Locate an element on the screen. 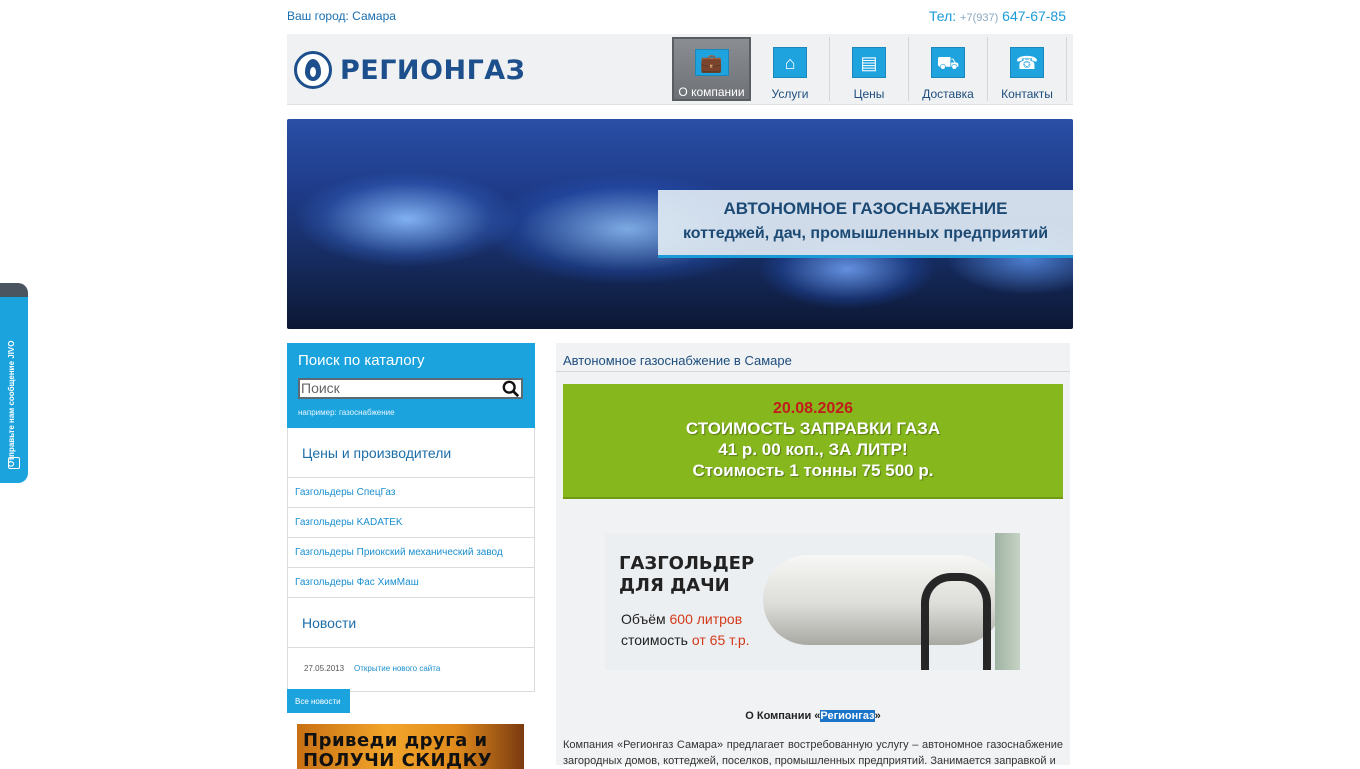 This screenshot has width=1360, height=769. price-line-1: СТОИМОСТЬ ЗАПРАВКИ ГАЗА is located at coordinates (813, 428).